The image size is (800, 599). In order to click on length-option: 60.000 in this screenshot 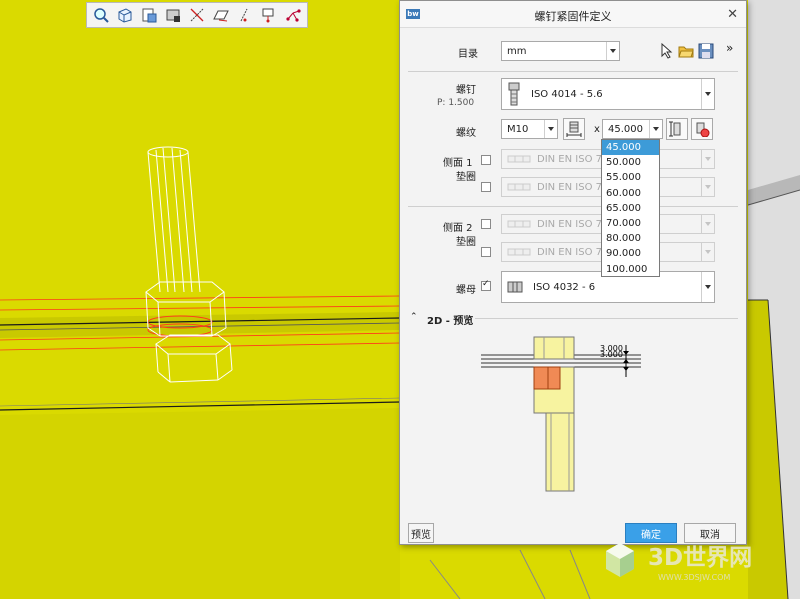, I will do `click(630, 193)`.